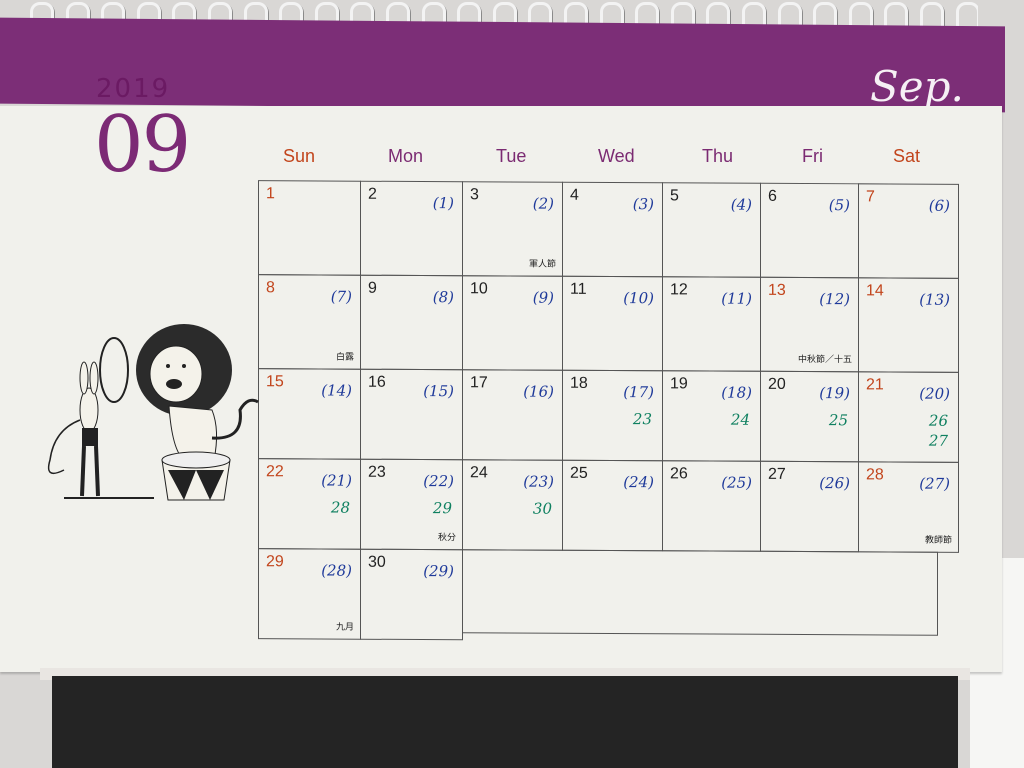  What do you see at coordinates (372, 288) in the screenshot?
I see `day-number: 9` at bounding box center [372, 288].